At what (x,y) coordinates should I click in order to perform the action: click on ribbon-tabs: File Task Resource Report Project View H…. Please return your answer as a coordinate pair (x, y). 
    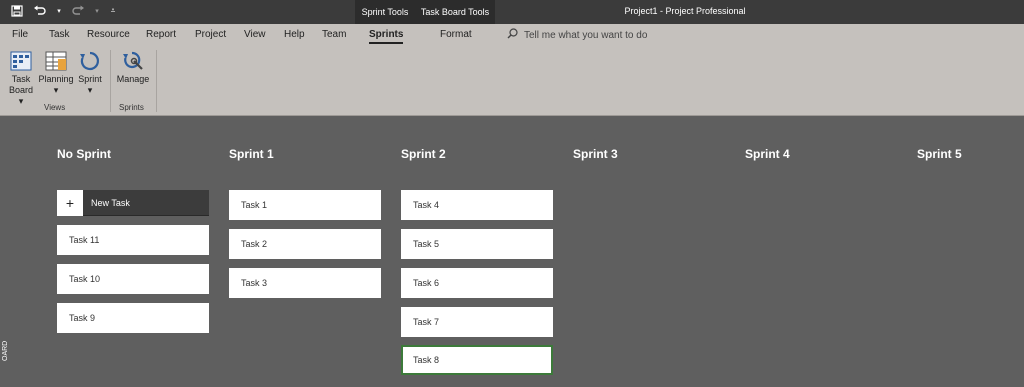
    Looking at the image, I should click on (512, 35).